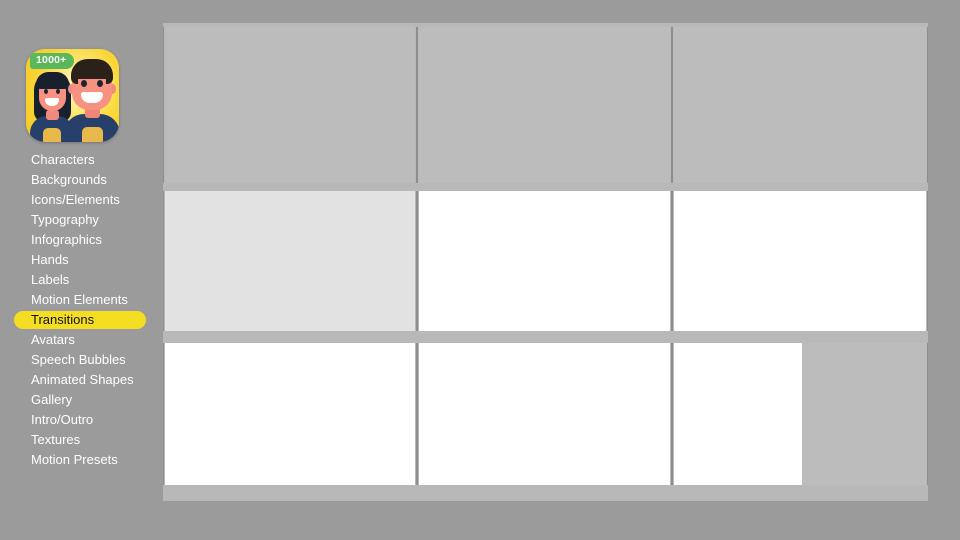 The image size is (960, 540). What do you see at coordinates (50, 279) in the screenshot?
I see `sidebar-item-label: Labels` at bounding box center [50, 279].